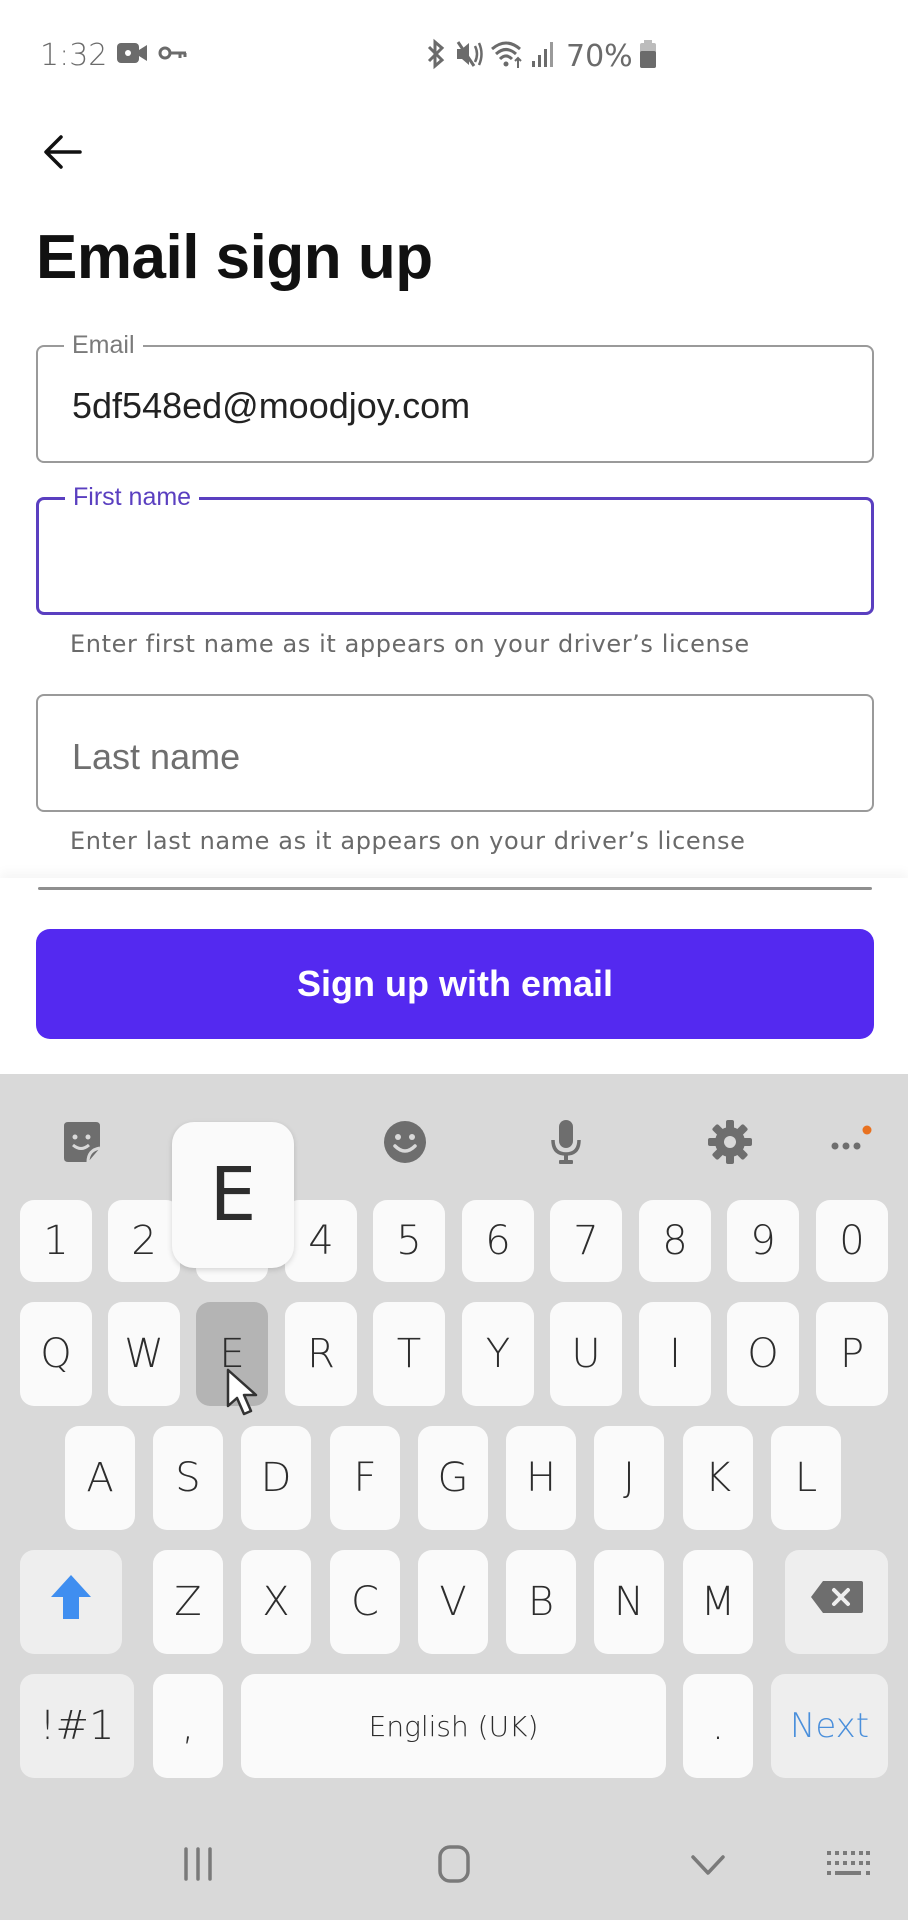 The width and height of the screenshot is (908, 1920). I want to click on emoji-icon, so click(405, 1142).